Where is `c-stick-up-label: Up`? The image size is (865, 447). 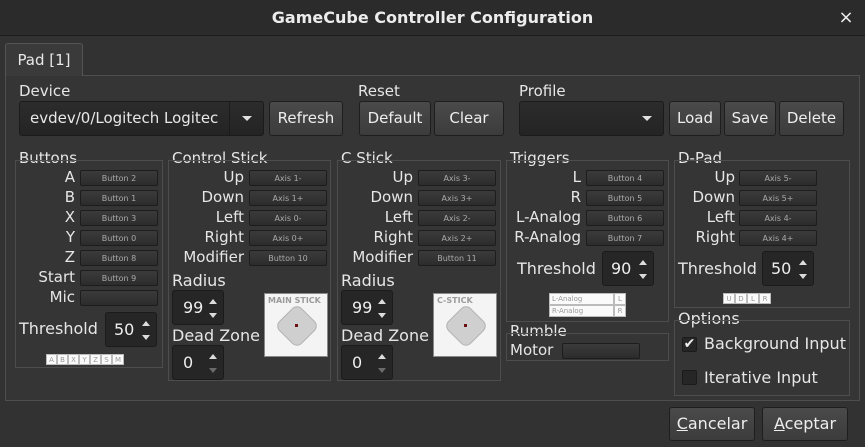
c-stick-up-label: Up is located at coordinates (402, 177).